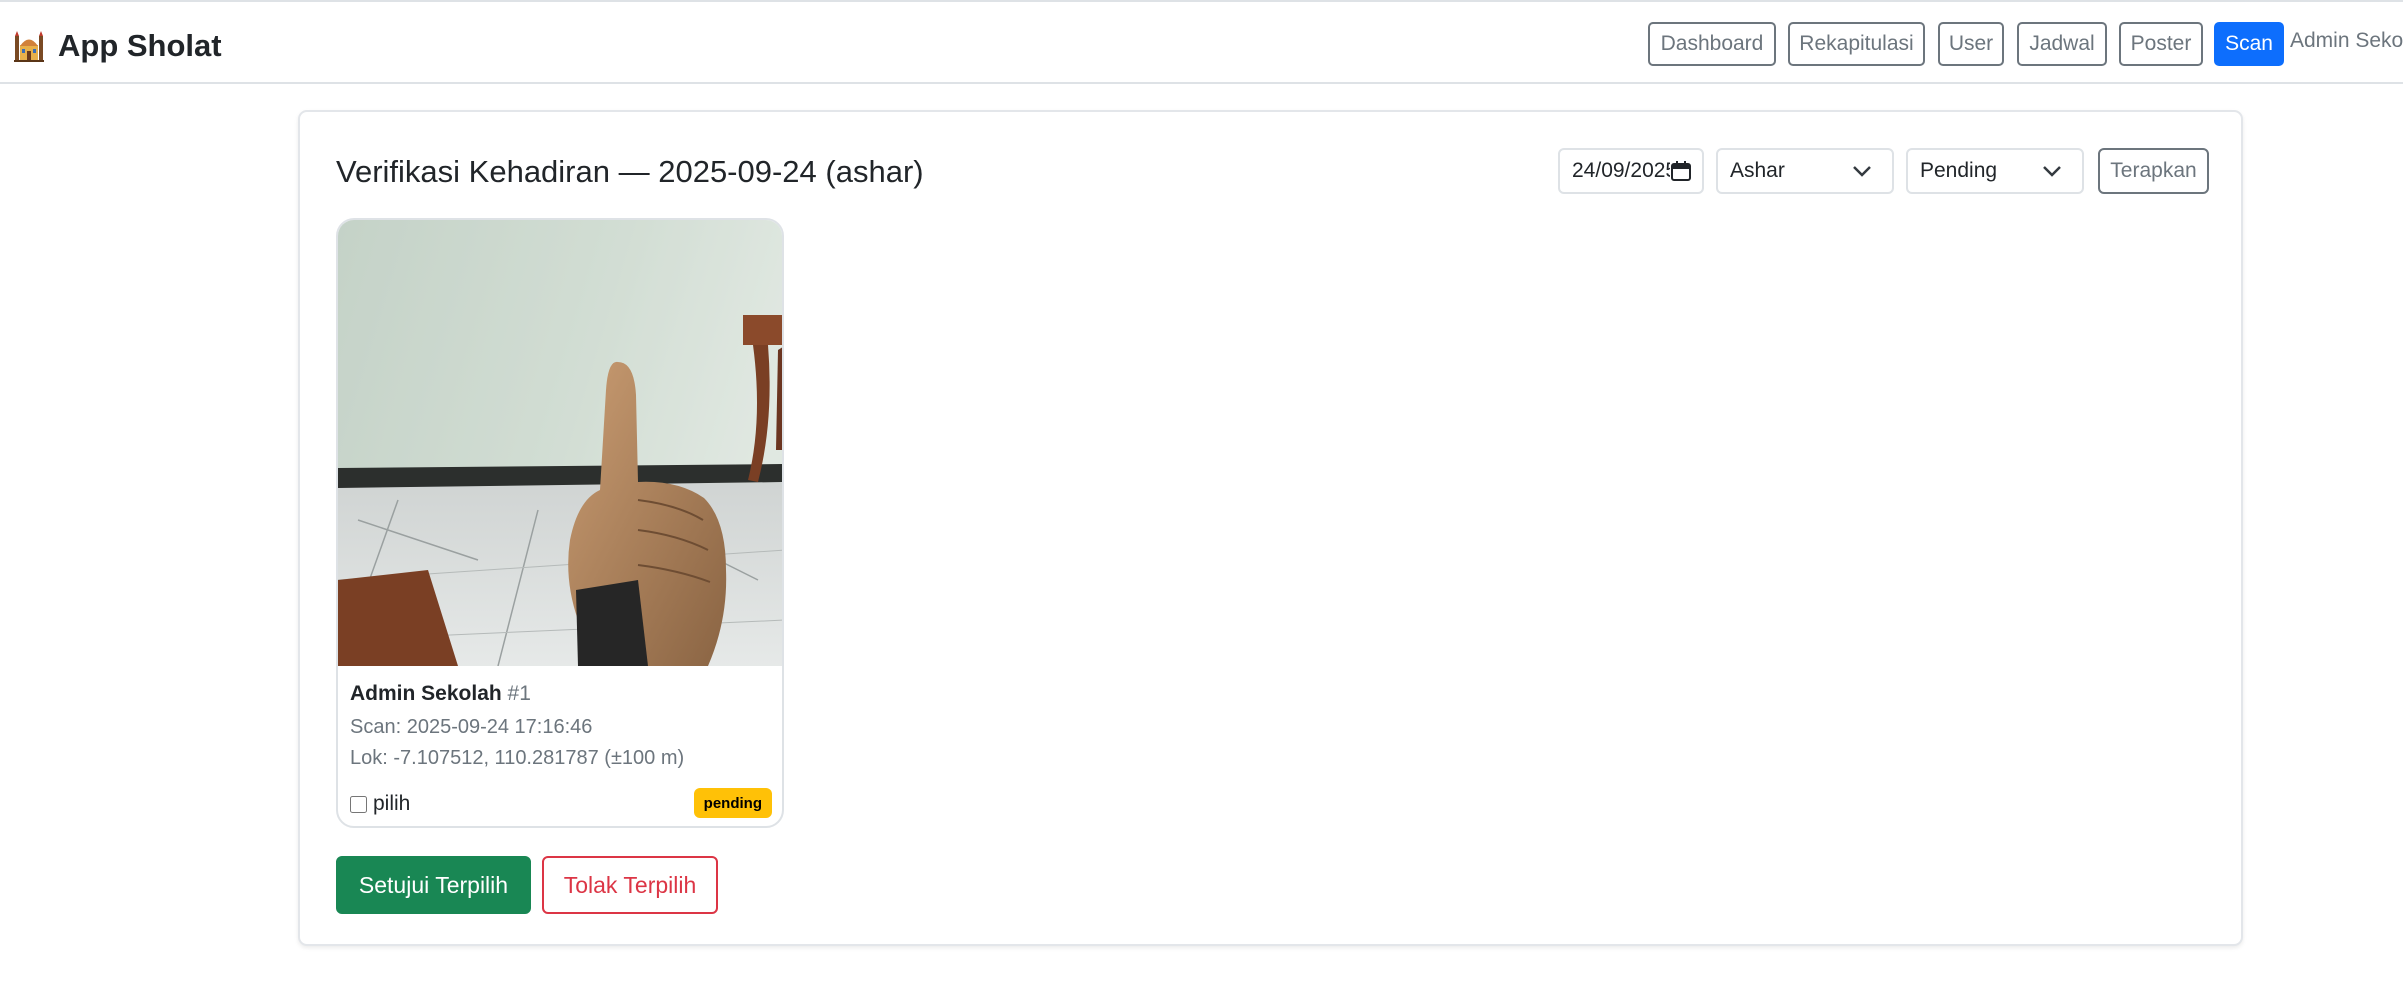  I want to click on calendar-icon, so click(1681, 171).